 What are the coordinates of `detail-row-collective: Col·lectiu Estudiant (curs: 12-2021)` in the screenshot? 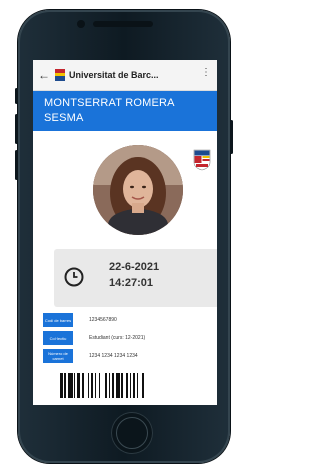 It's located at (130, 338).